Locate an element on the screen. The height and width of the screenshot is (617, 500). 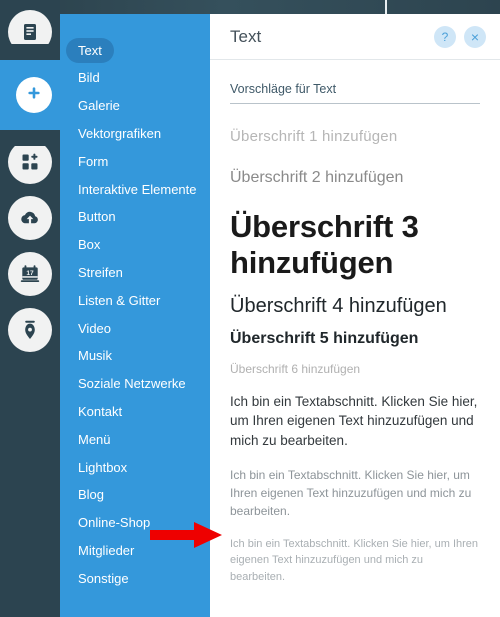
rail-item-design is located at coordinates (30, 330).